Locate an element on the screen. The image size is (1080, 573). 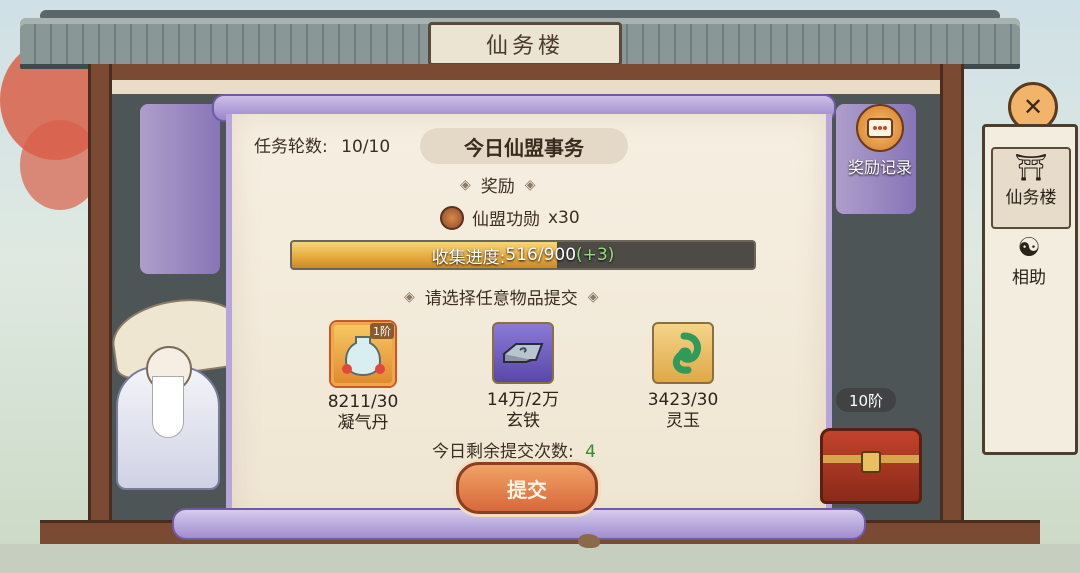
item-tier-tag: 1阶 is located at coordinates (382, 331).